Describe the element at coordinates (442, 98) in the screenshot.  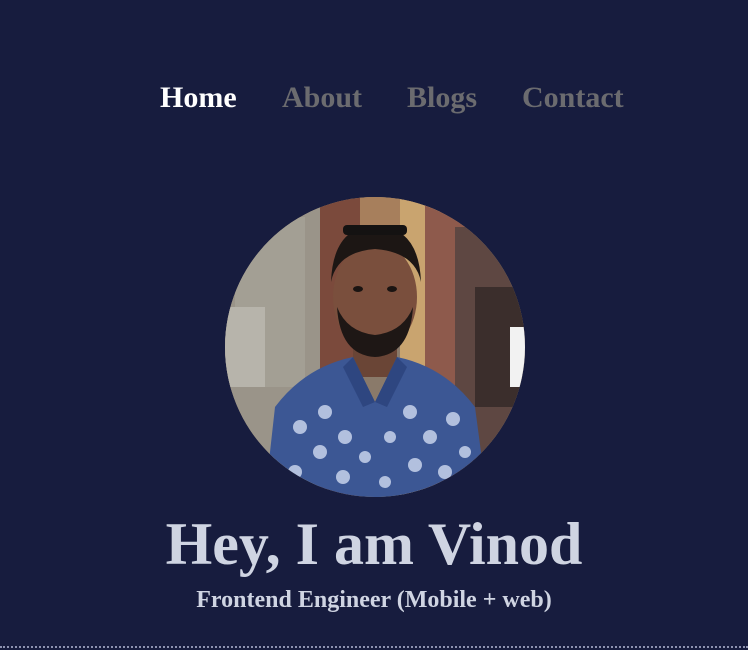
I see `nav-link-blogs: Blogs` at that location.